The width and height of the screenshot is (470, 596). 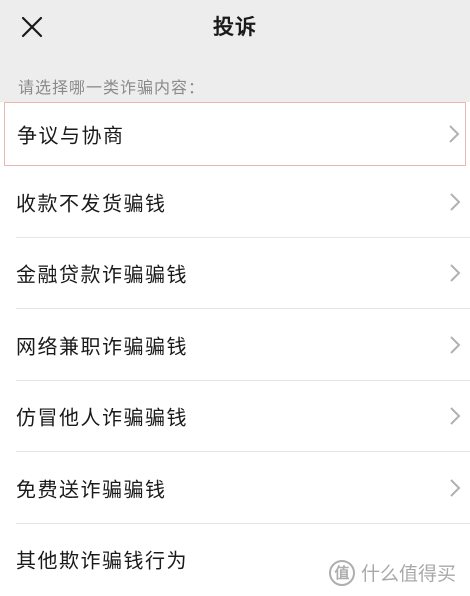 What do you see at coordinates (112, 87) in the screenshot?
I see `category-hint: 请选择哪一类诈骗内容：` at bounding box center [112, 87].